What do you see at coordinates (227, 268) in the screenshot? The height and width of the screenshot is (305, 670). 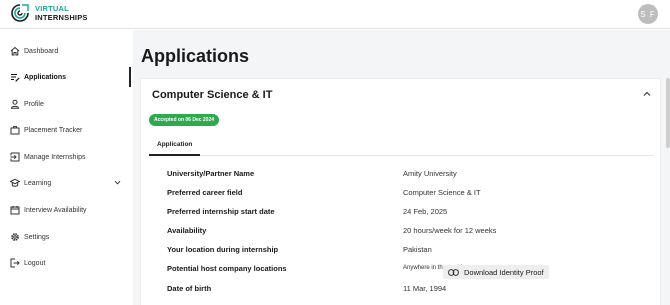 I see `field-label: Potential host company locations` at bounding box center [227, 268].